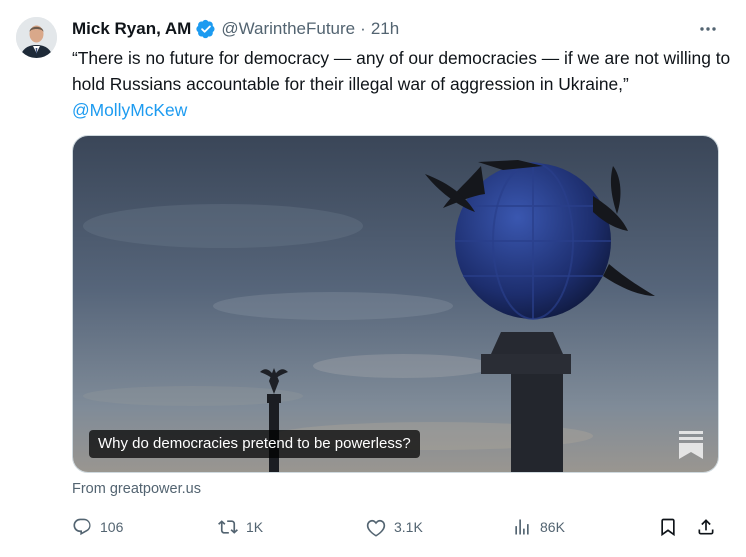 The width and height of the screenshot is (746, 557). I want to click on more-icon, so click(708, 29).